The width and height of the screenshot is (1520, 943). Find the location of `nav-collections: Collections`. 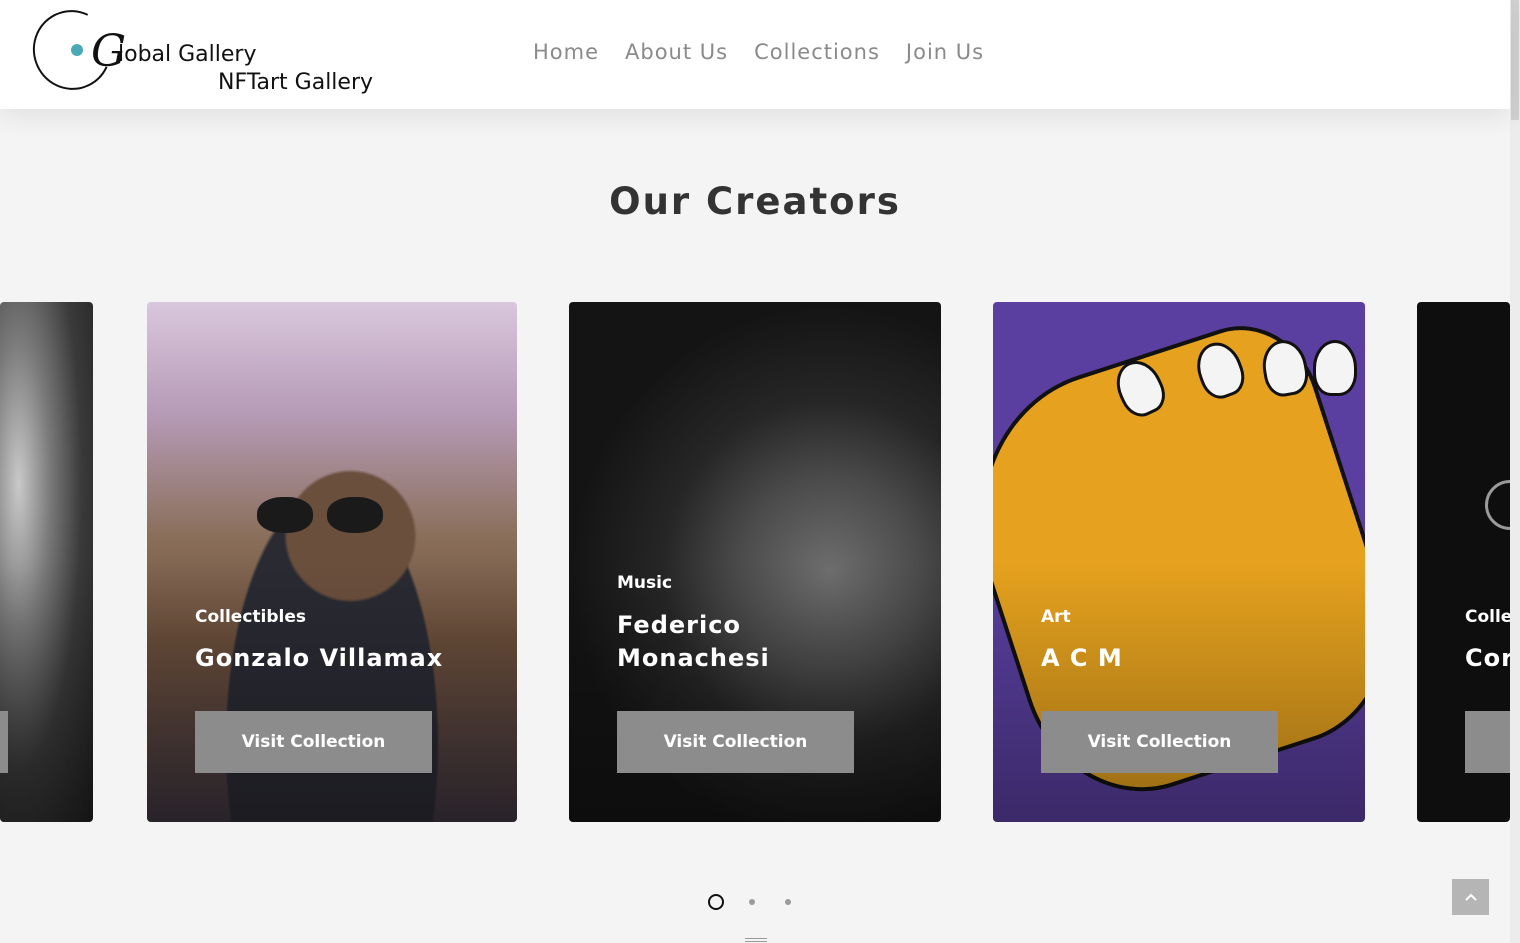

nav-collections: Collections is located at coordinates (817, 52).